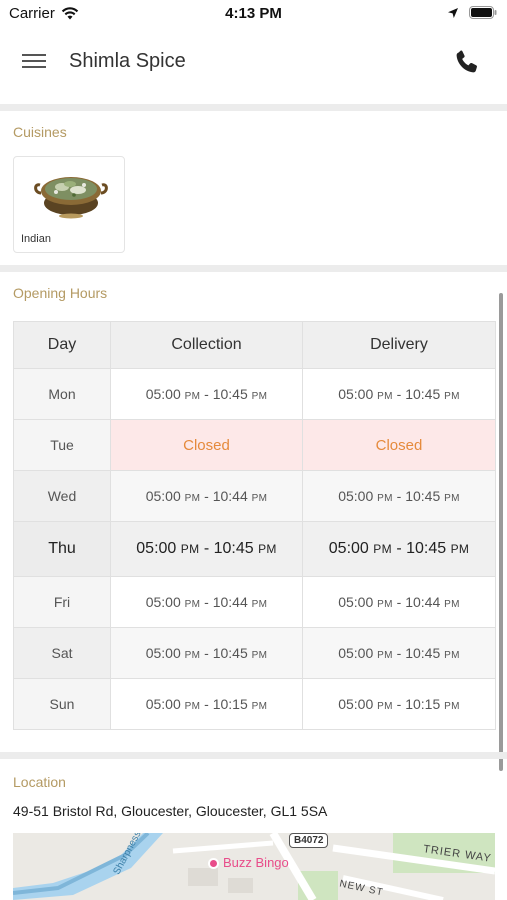 The height and width of the screenshot is (900, 507). I want to click on table-row: Tue Closed Closed, so click(254, 445).